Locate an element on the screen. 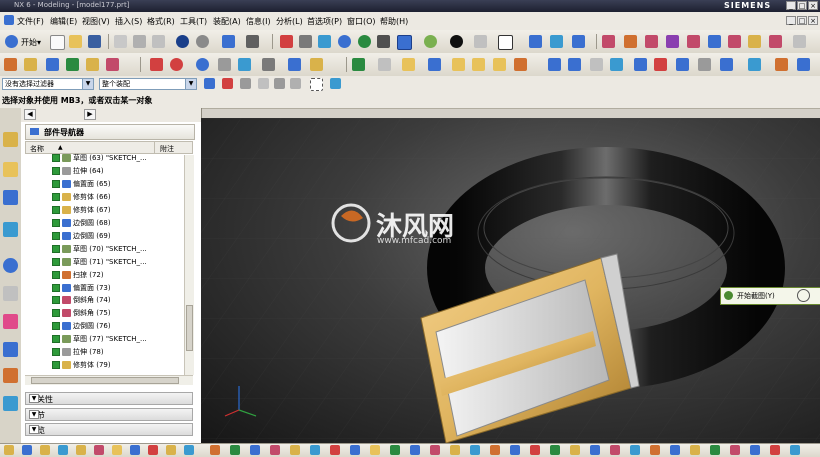  delete-icon is located at coordinates (803, 64).